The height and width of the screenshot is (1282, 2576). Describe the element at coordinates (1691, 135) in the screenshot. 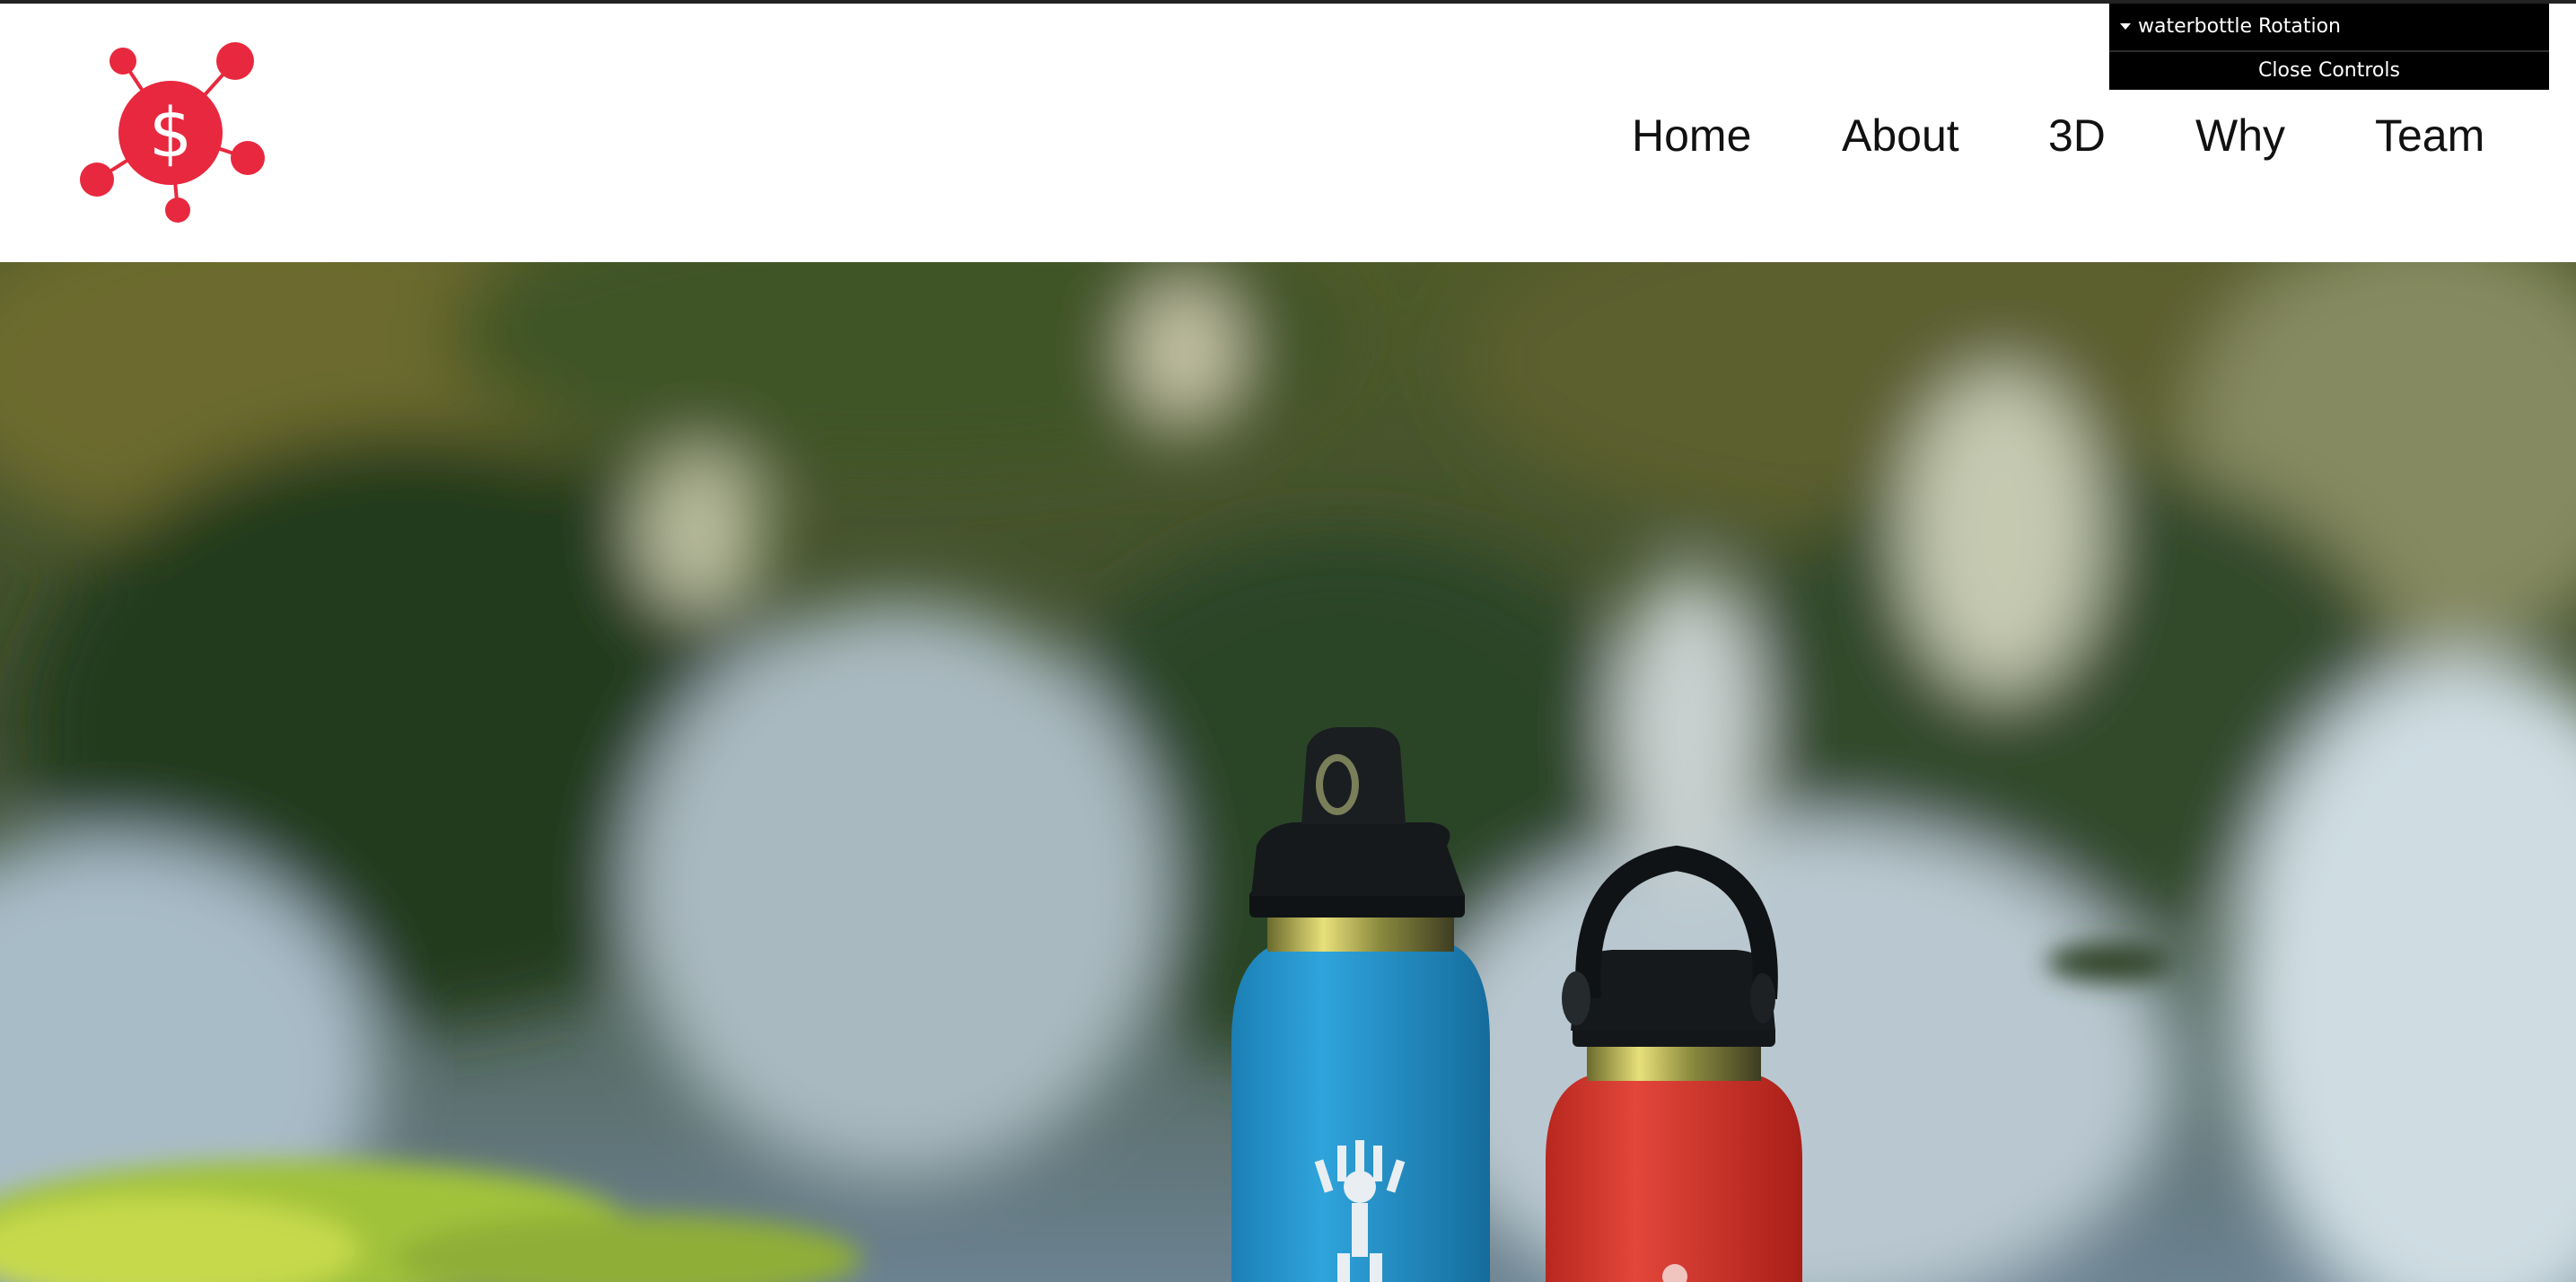

I see `nav-home-link: Home` at that location.